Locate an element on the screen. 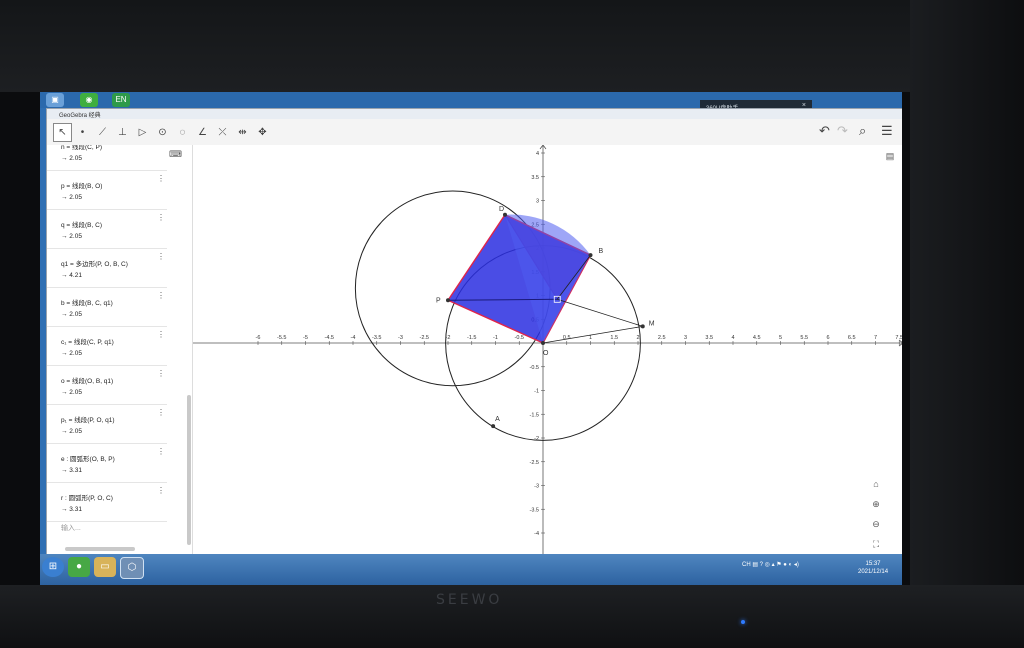 The image size is (1024, 648). y-tick-label: 3.5 is located at coordinates (535, 178).